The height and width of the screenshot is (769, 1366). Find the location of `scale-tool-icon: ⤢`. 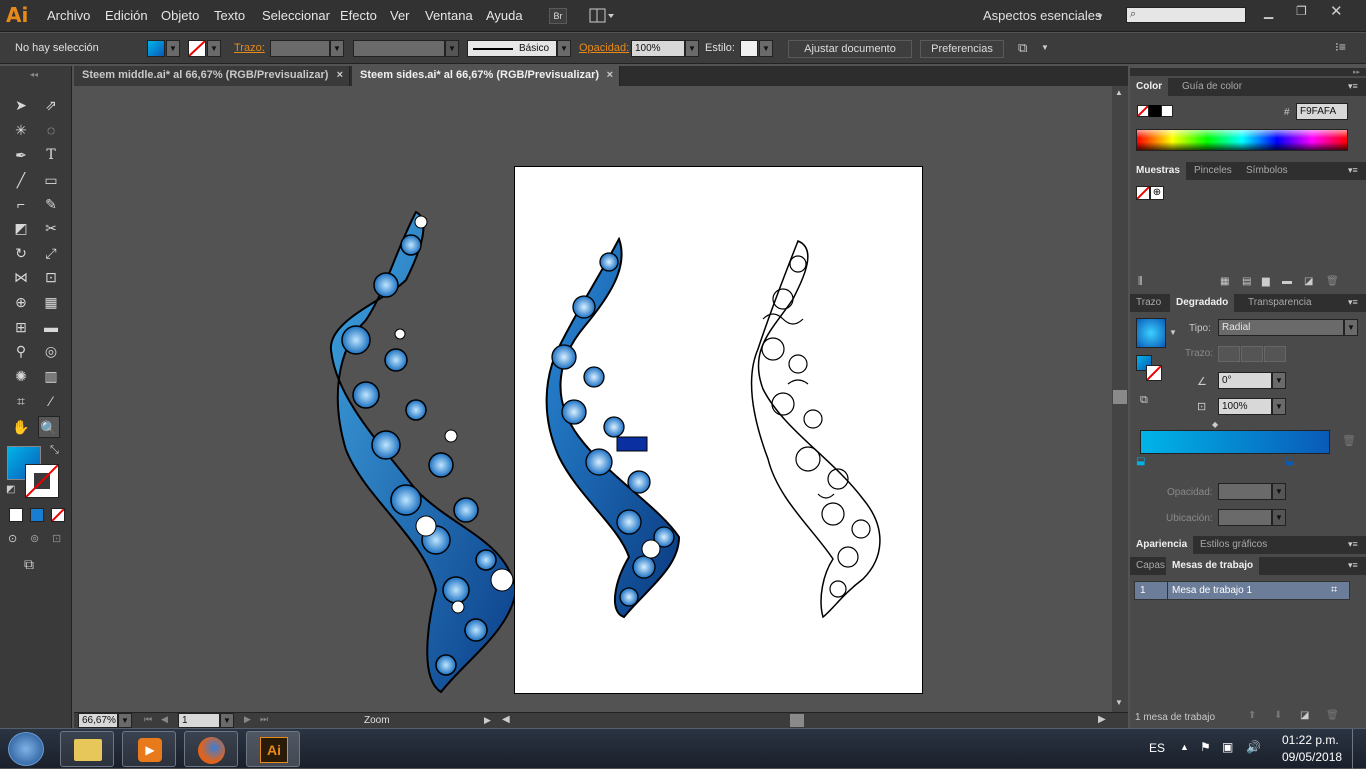

scale-tool-icon: ⤢ is located at coordinates (51, 253).